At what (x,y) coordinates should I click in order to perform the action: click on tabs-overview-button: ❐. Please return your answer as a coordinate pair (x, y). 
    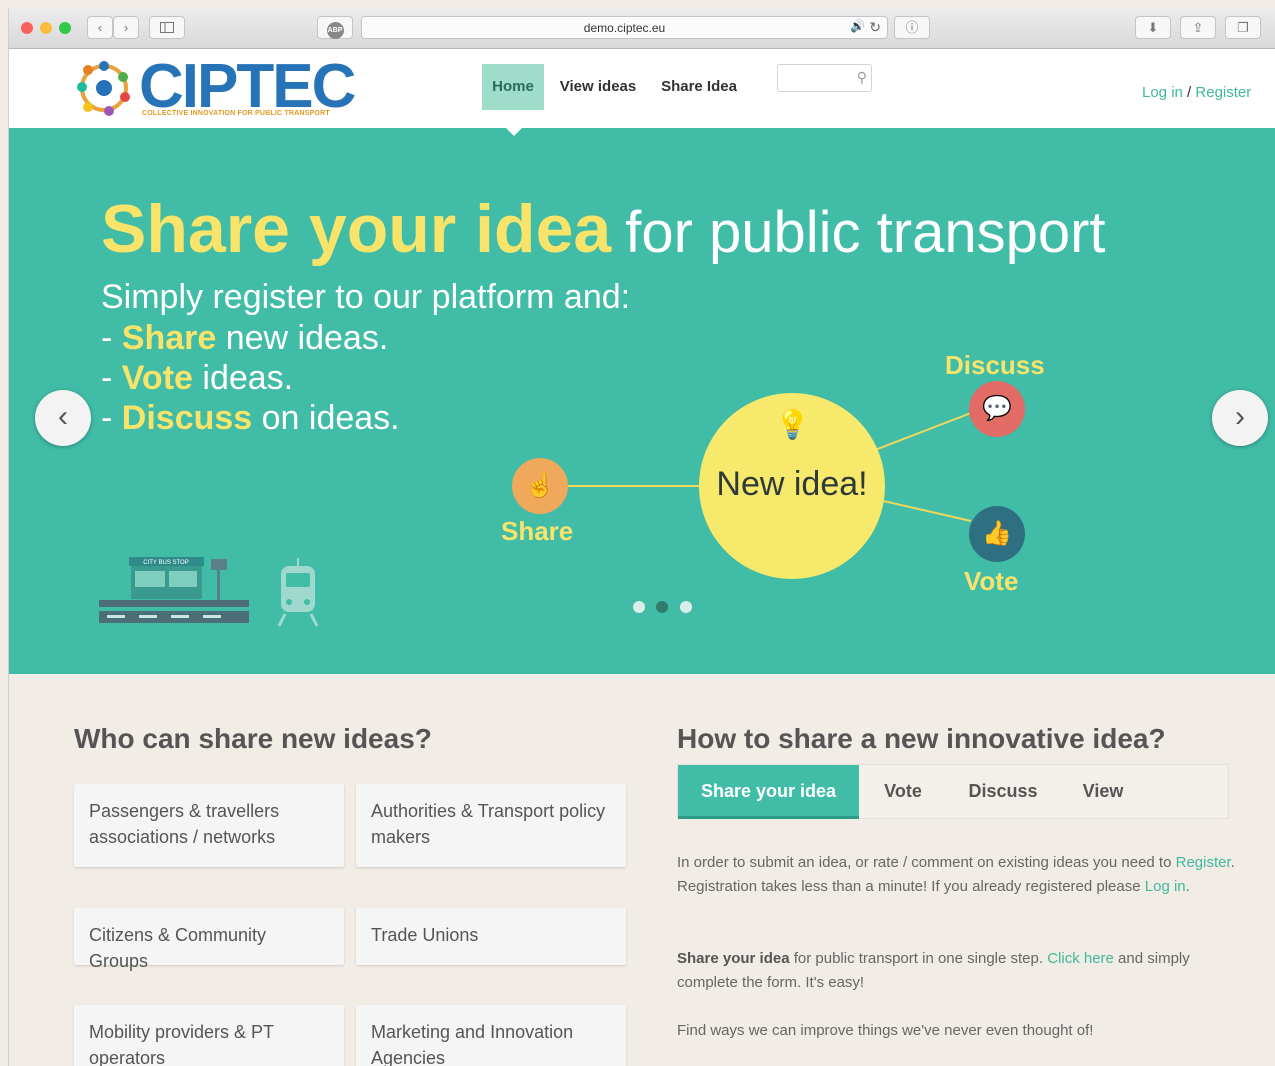
    Looking at the image, I should click on (1243, 27).